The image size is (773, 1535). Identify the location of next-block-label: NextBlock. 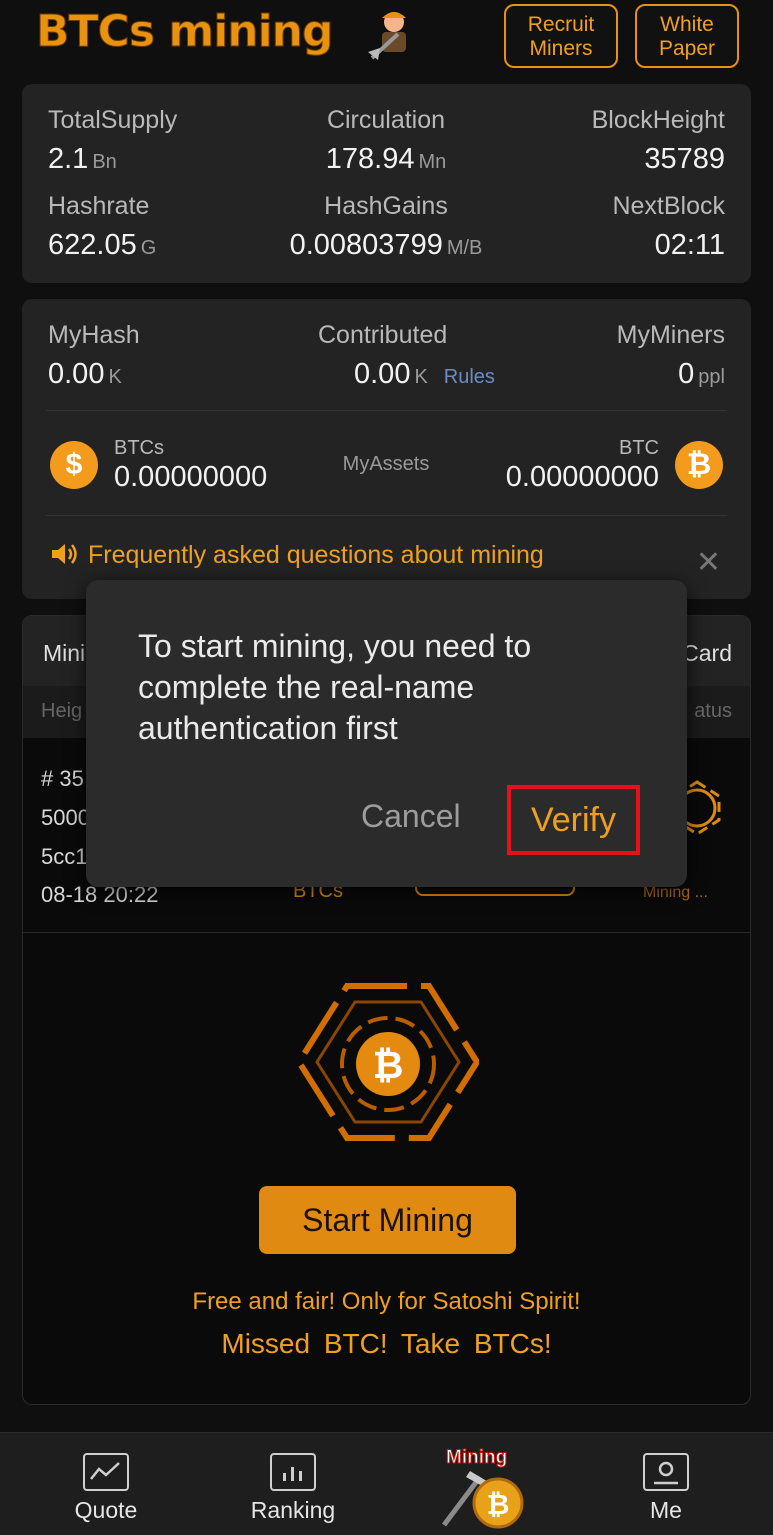
(668, 206).